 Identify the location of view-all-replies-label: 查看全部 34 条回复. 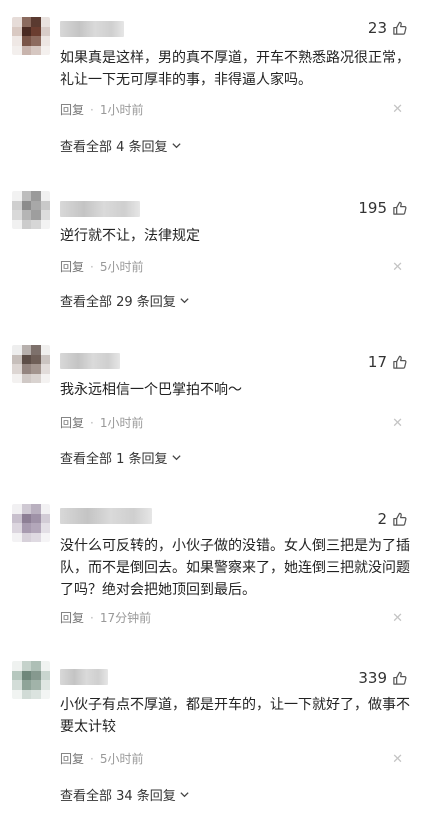
(118, 796).